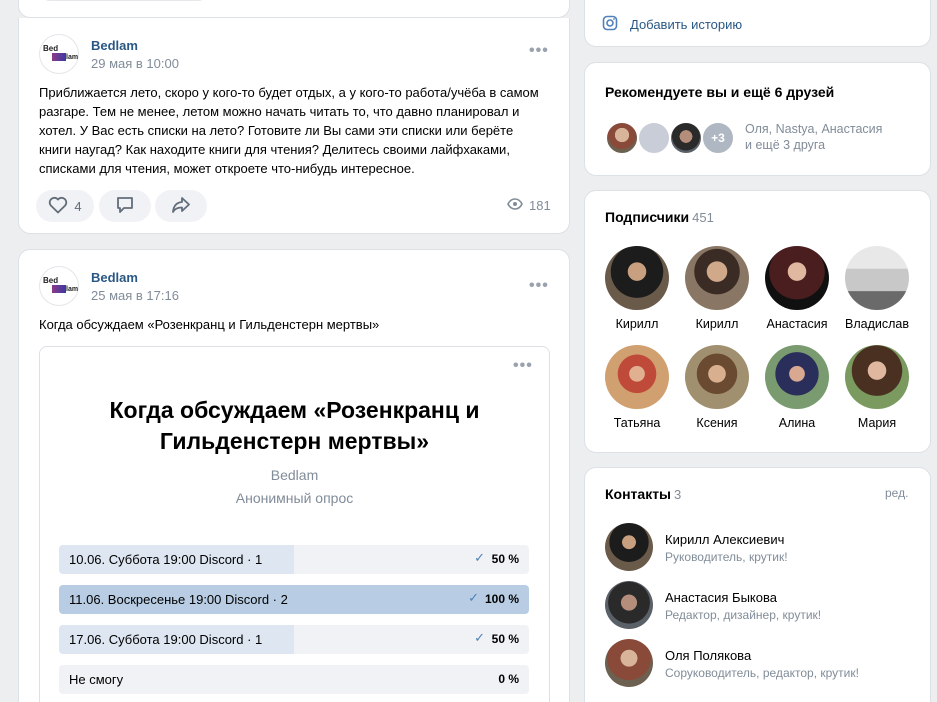  What do you see at coordinates (294, 9) in the screenshot?
I see `previous-post-card` at bounding box center [294, 9].